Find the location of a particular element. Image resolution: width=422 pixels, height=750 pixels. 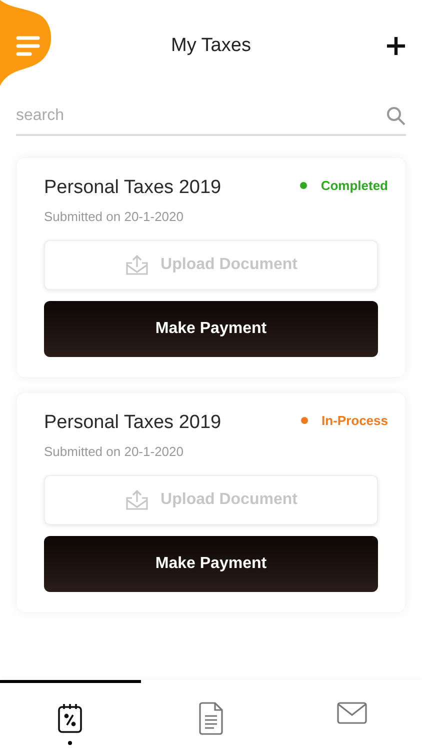

document-icon is located at coordinates (211, 718).